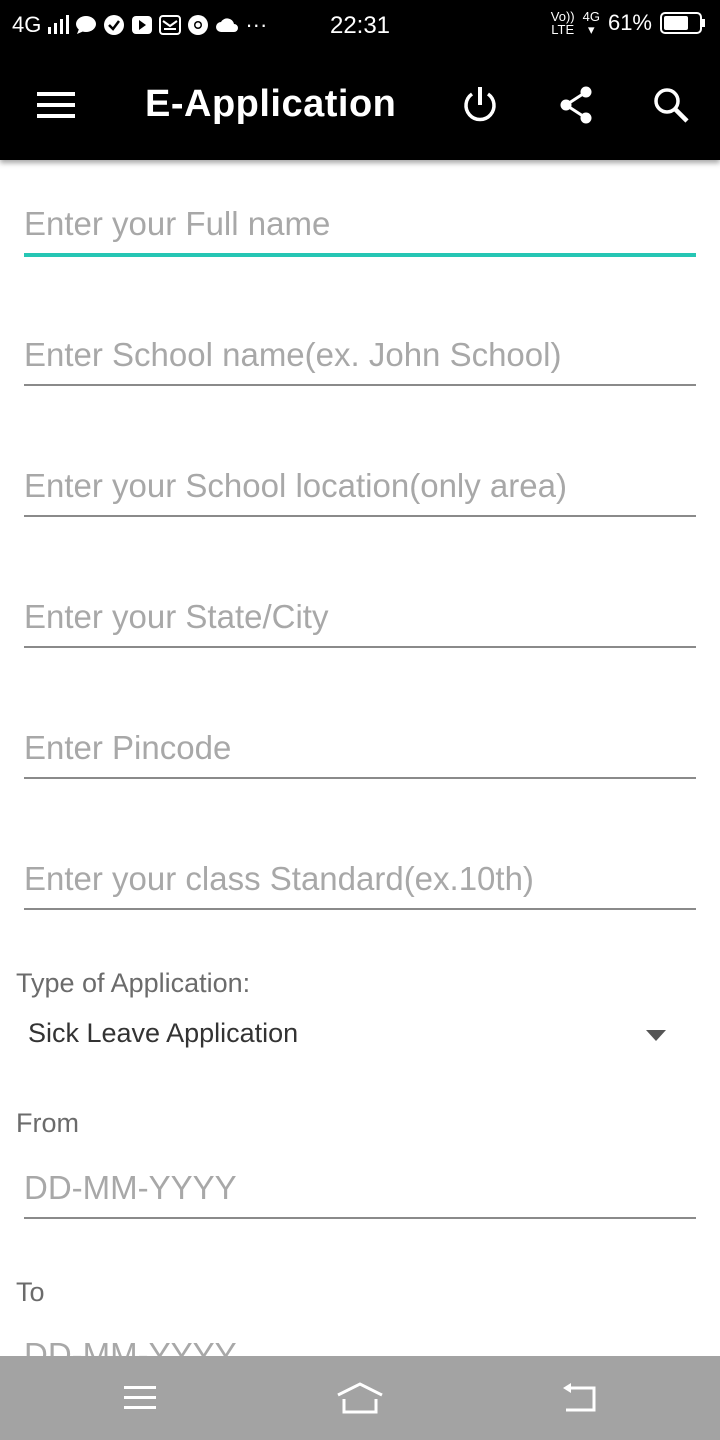 The width and height of the screenshot is (720, 1440). I want to click on share-button, so click(576, 105).